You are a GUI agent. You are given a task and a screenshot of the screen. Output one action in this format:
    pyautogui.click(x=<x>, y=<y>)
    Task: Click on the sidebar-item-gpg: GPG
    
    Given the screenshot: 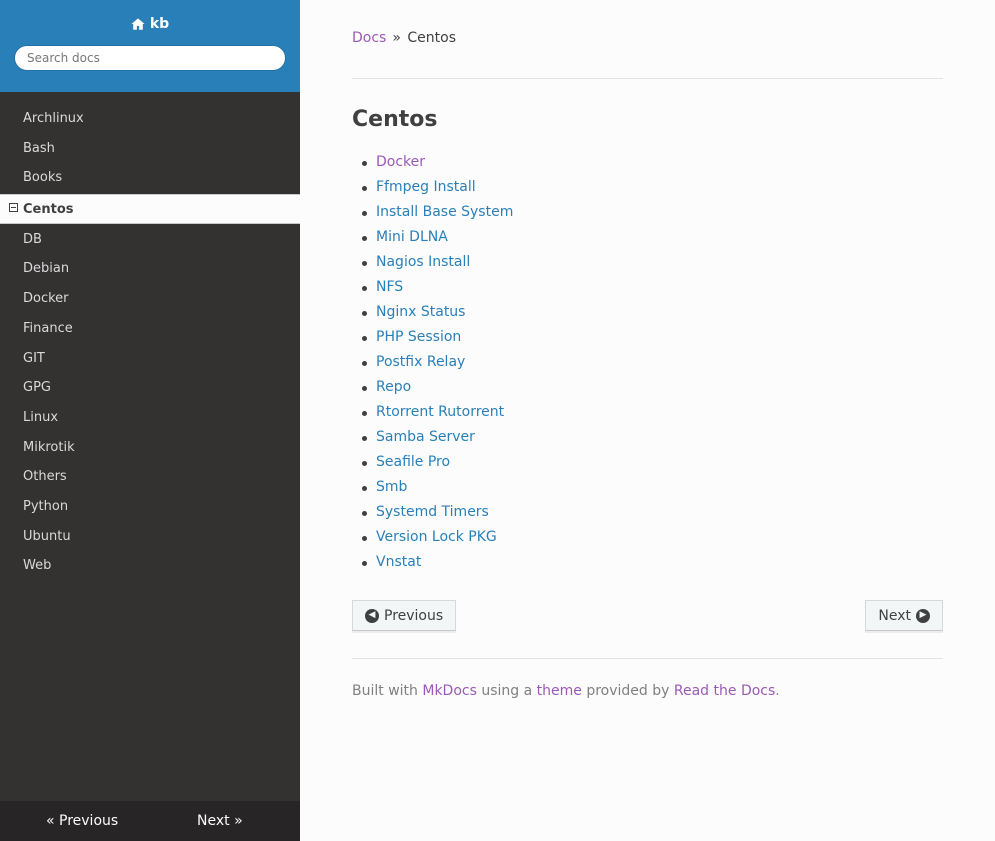 What is the action you would take?
    pyautogui.click(x=150, y=388)
    